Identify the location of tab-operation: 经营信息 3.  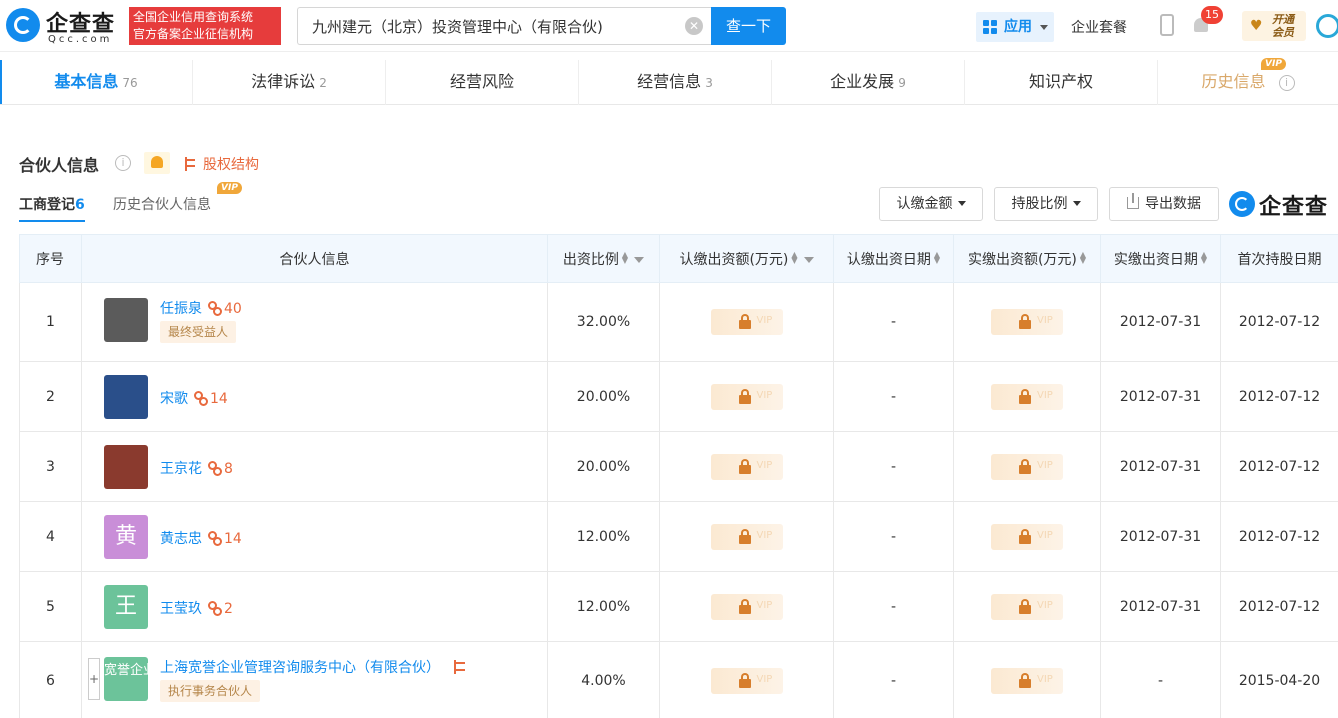
(675, 82).